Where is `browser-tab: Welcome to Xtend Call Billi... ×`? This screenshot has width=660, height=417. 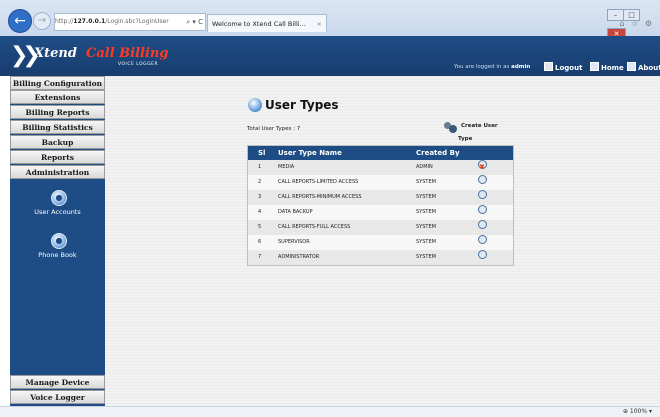
browser-tab: Welcome to Xtend Call Billi... × is located at coordinates (267, 23).